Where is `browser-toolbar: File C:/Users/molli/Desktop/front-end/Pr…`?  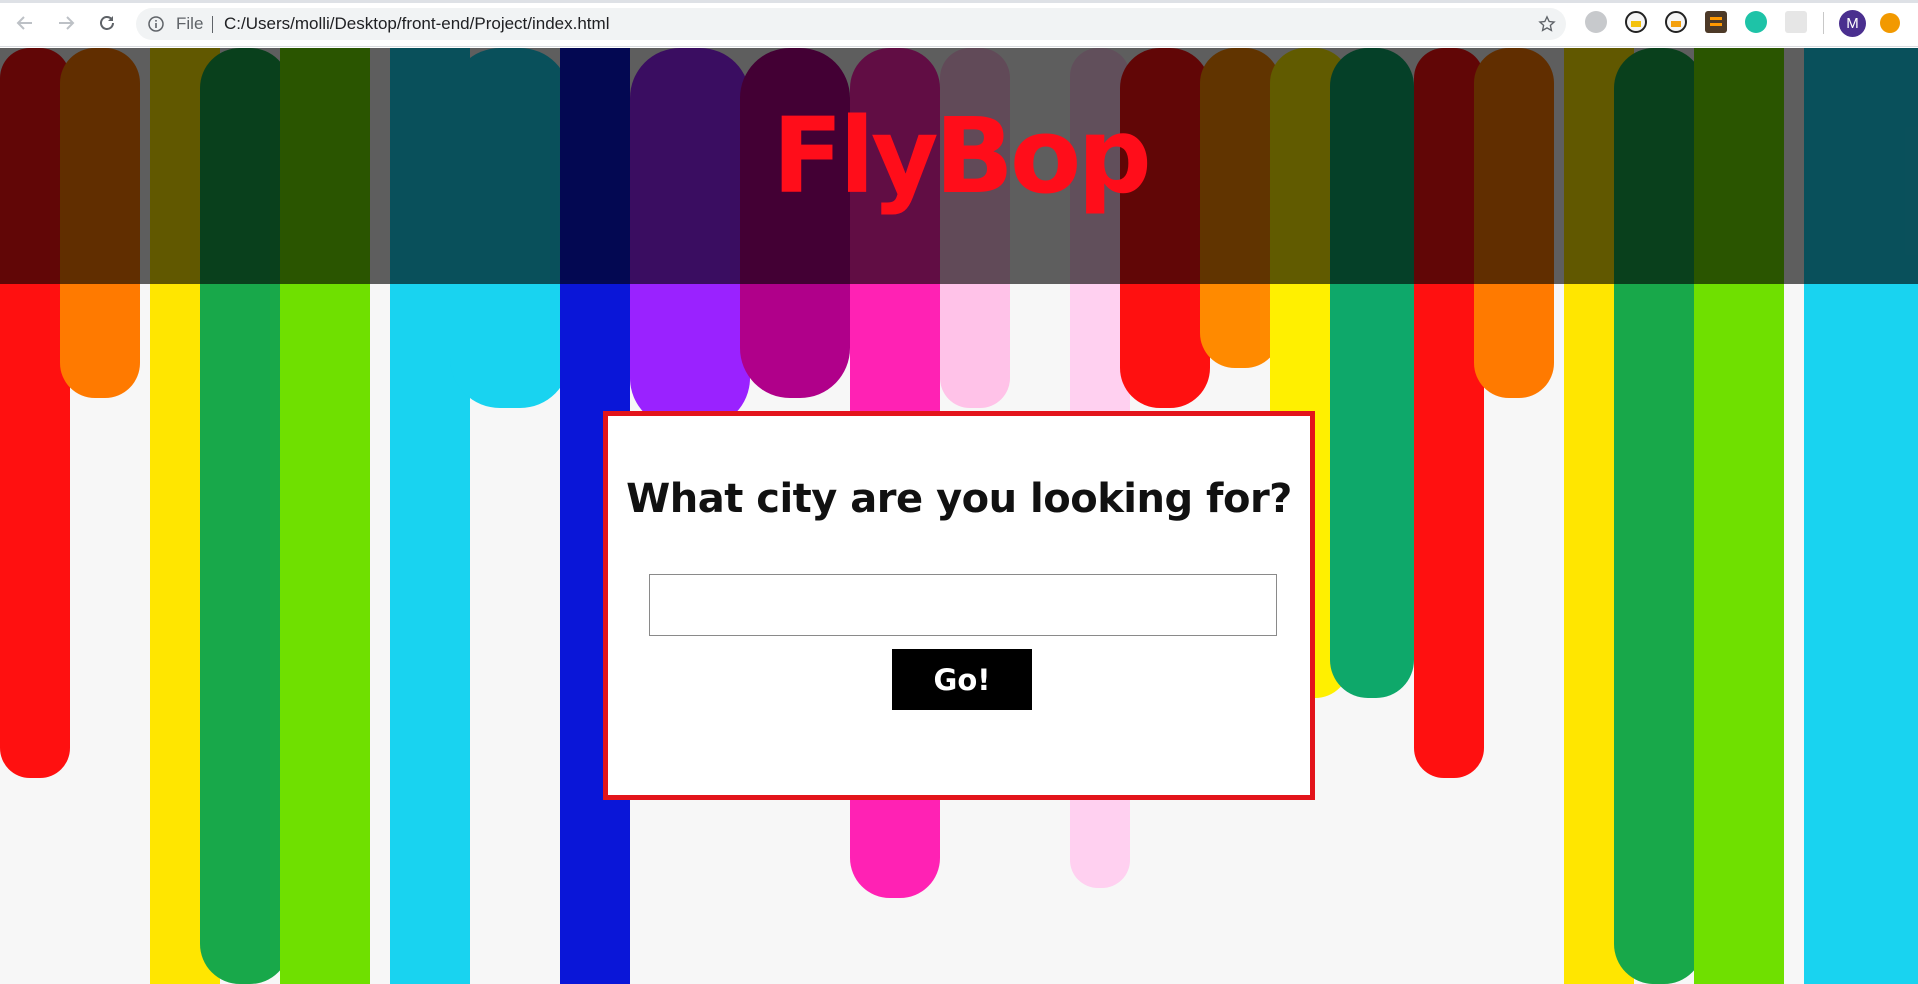 browser-toolbar: File C:/Users/molli/Desktop/front-end/Pr… is located at coordinates (959, 23).